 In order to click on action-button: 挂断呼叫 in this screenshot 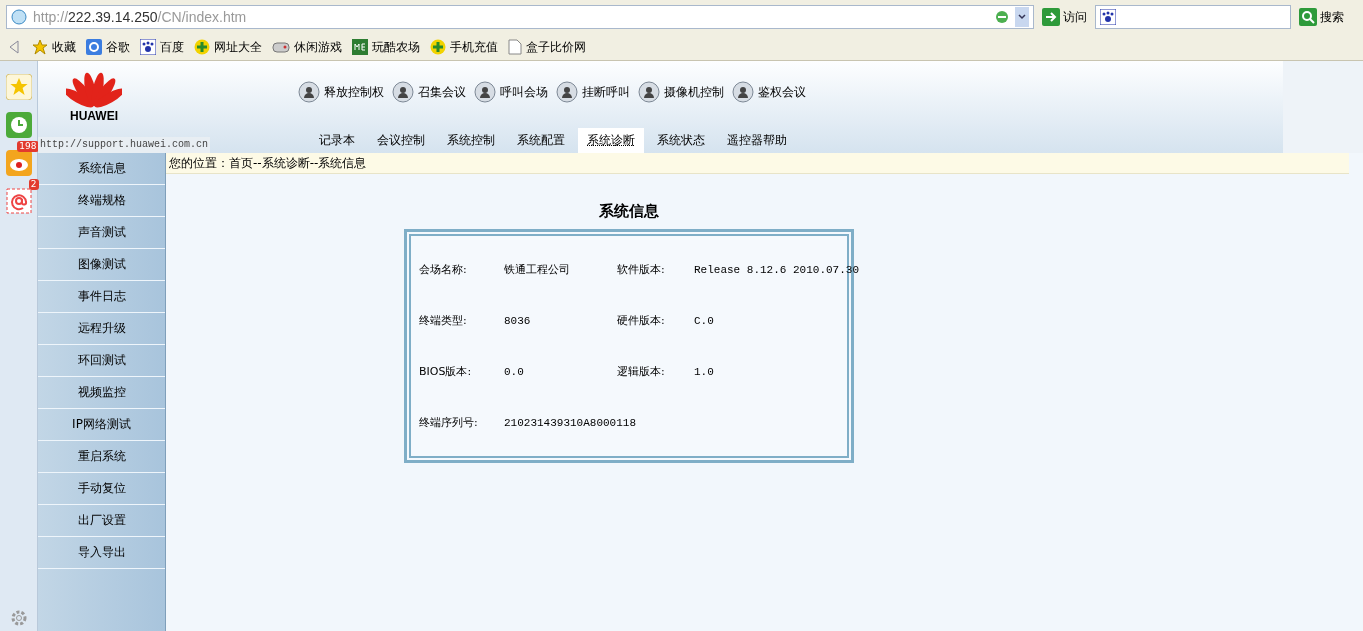, I will do `click(593, 92)`.